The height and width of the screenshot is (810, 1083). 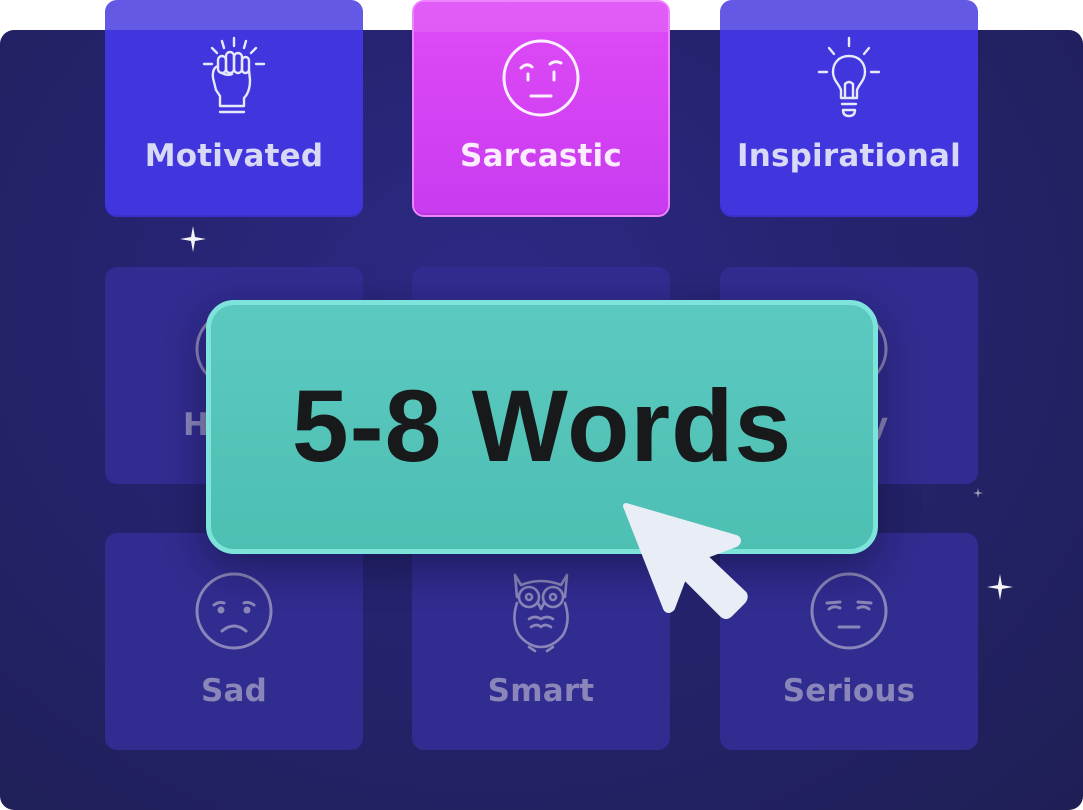 I want to click on raised-fist-icon, so click(x=234, y=75).